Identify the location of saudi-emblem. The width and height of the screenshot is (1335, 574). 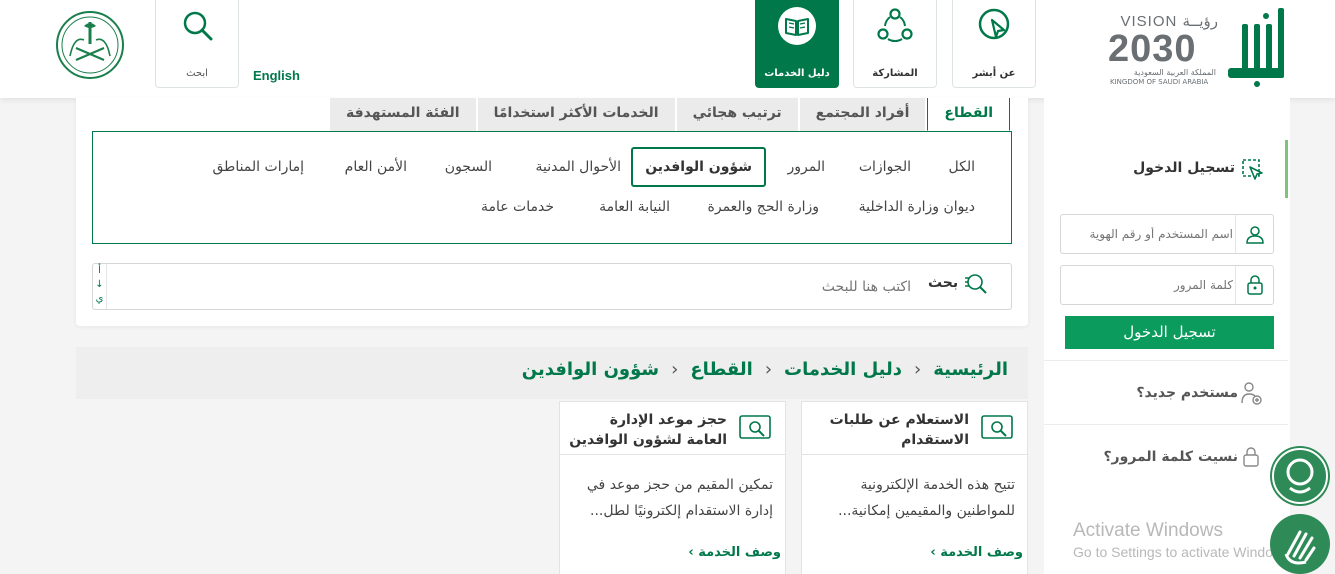
(90, 45).